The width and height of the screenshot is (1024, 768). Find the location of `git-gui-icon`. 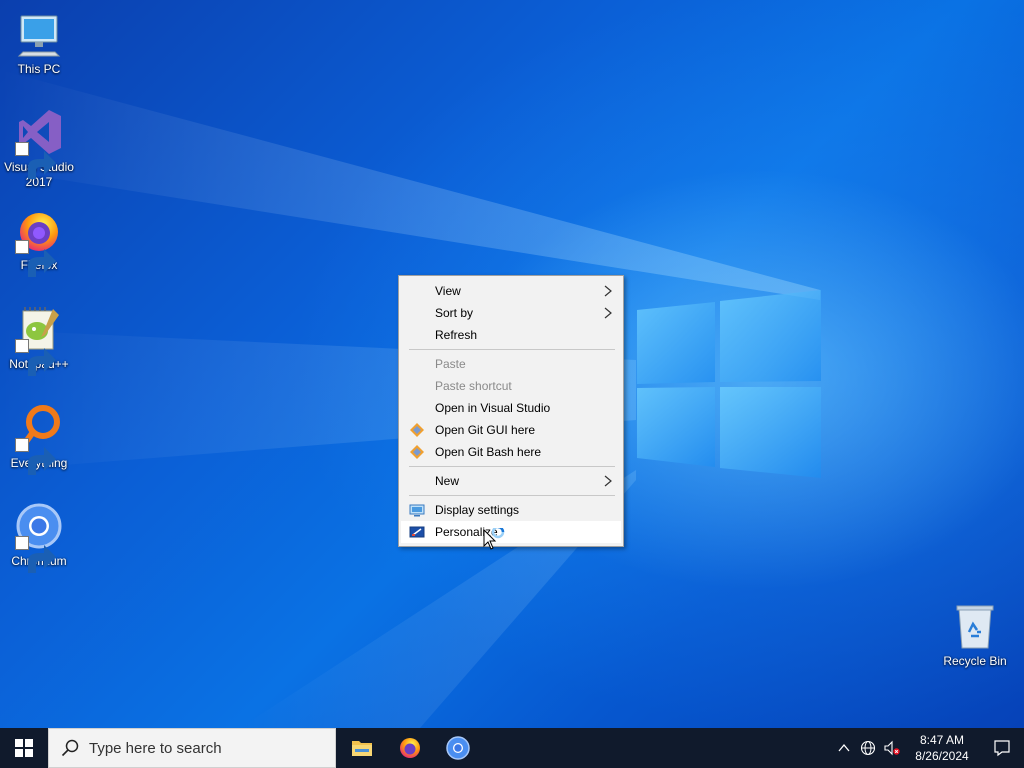

git-gui-icon is located at coordinates (417, 430).